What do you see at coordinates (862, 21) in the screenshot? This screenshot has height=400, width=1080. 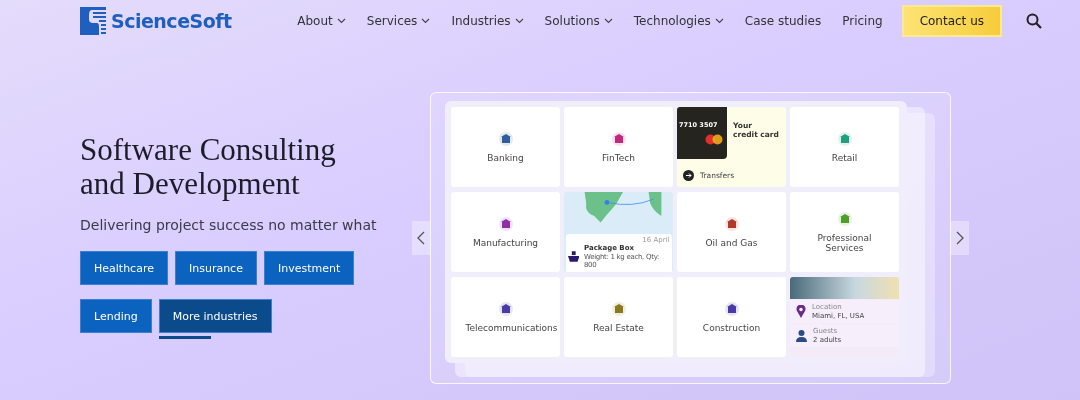 I see `nav-link: Pricing` at bounding box center [862, 21].